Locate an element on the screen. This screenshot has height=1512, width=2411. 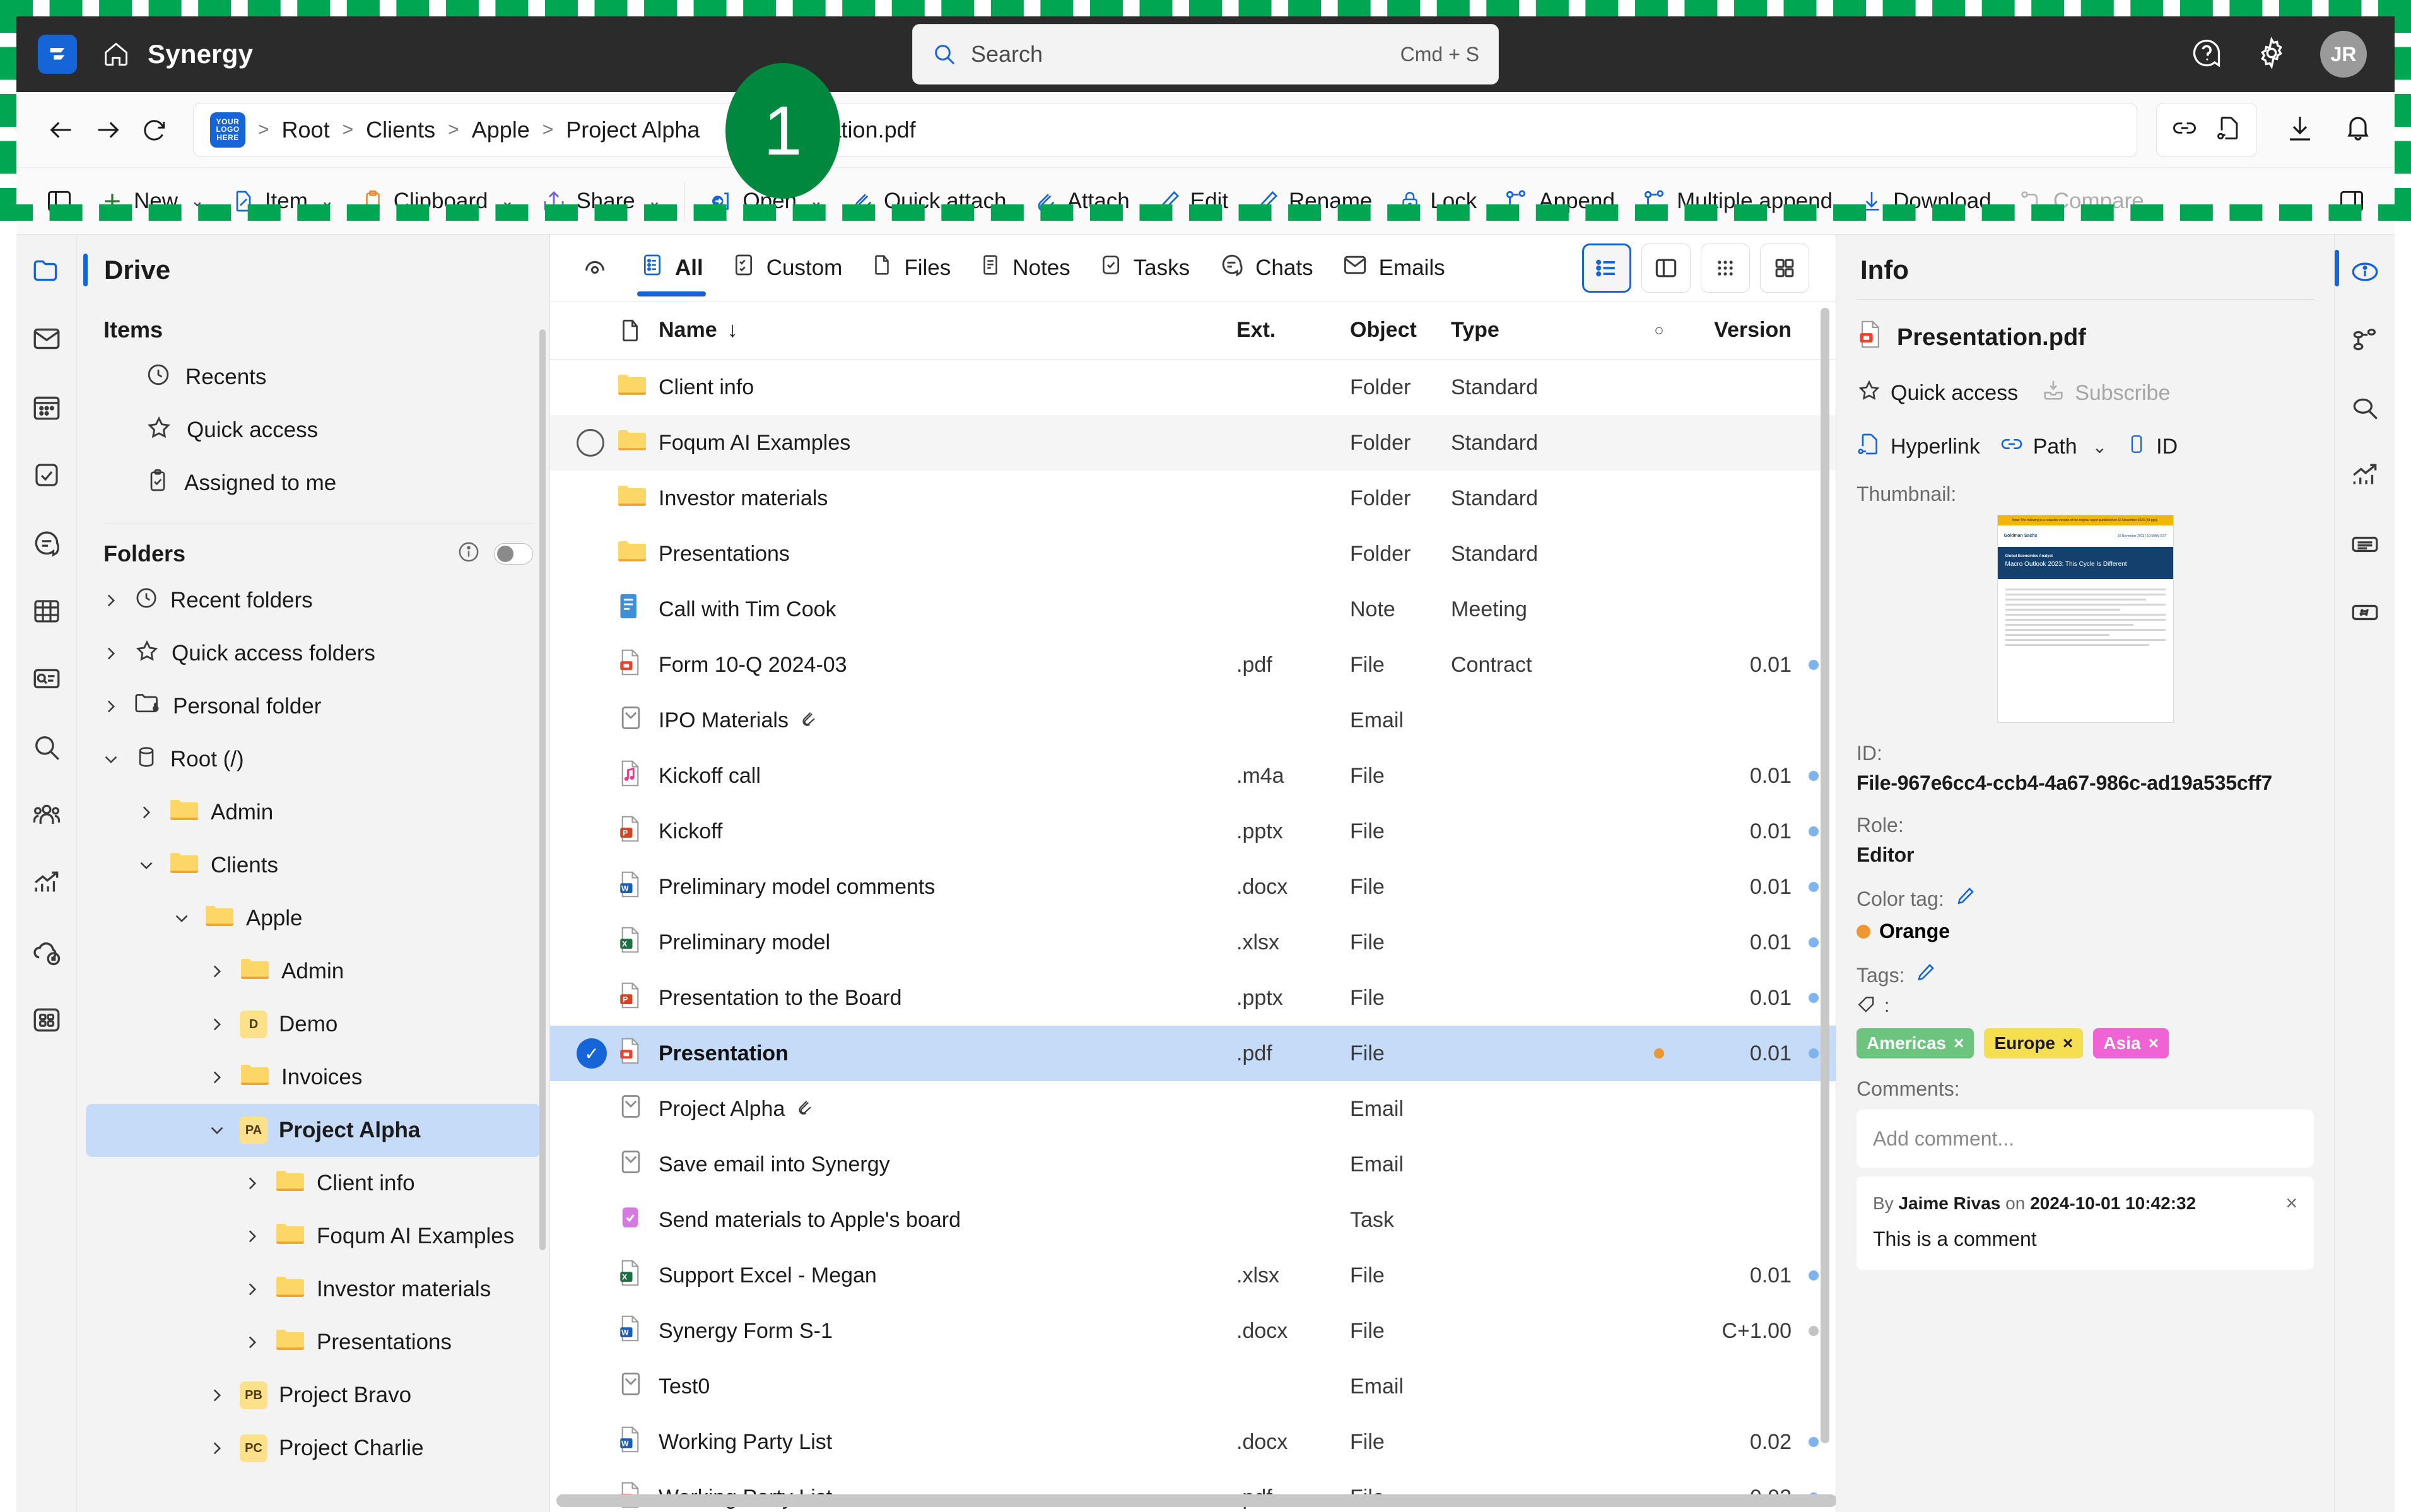
search-card-icon is located at coordinates (46, 679).